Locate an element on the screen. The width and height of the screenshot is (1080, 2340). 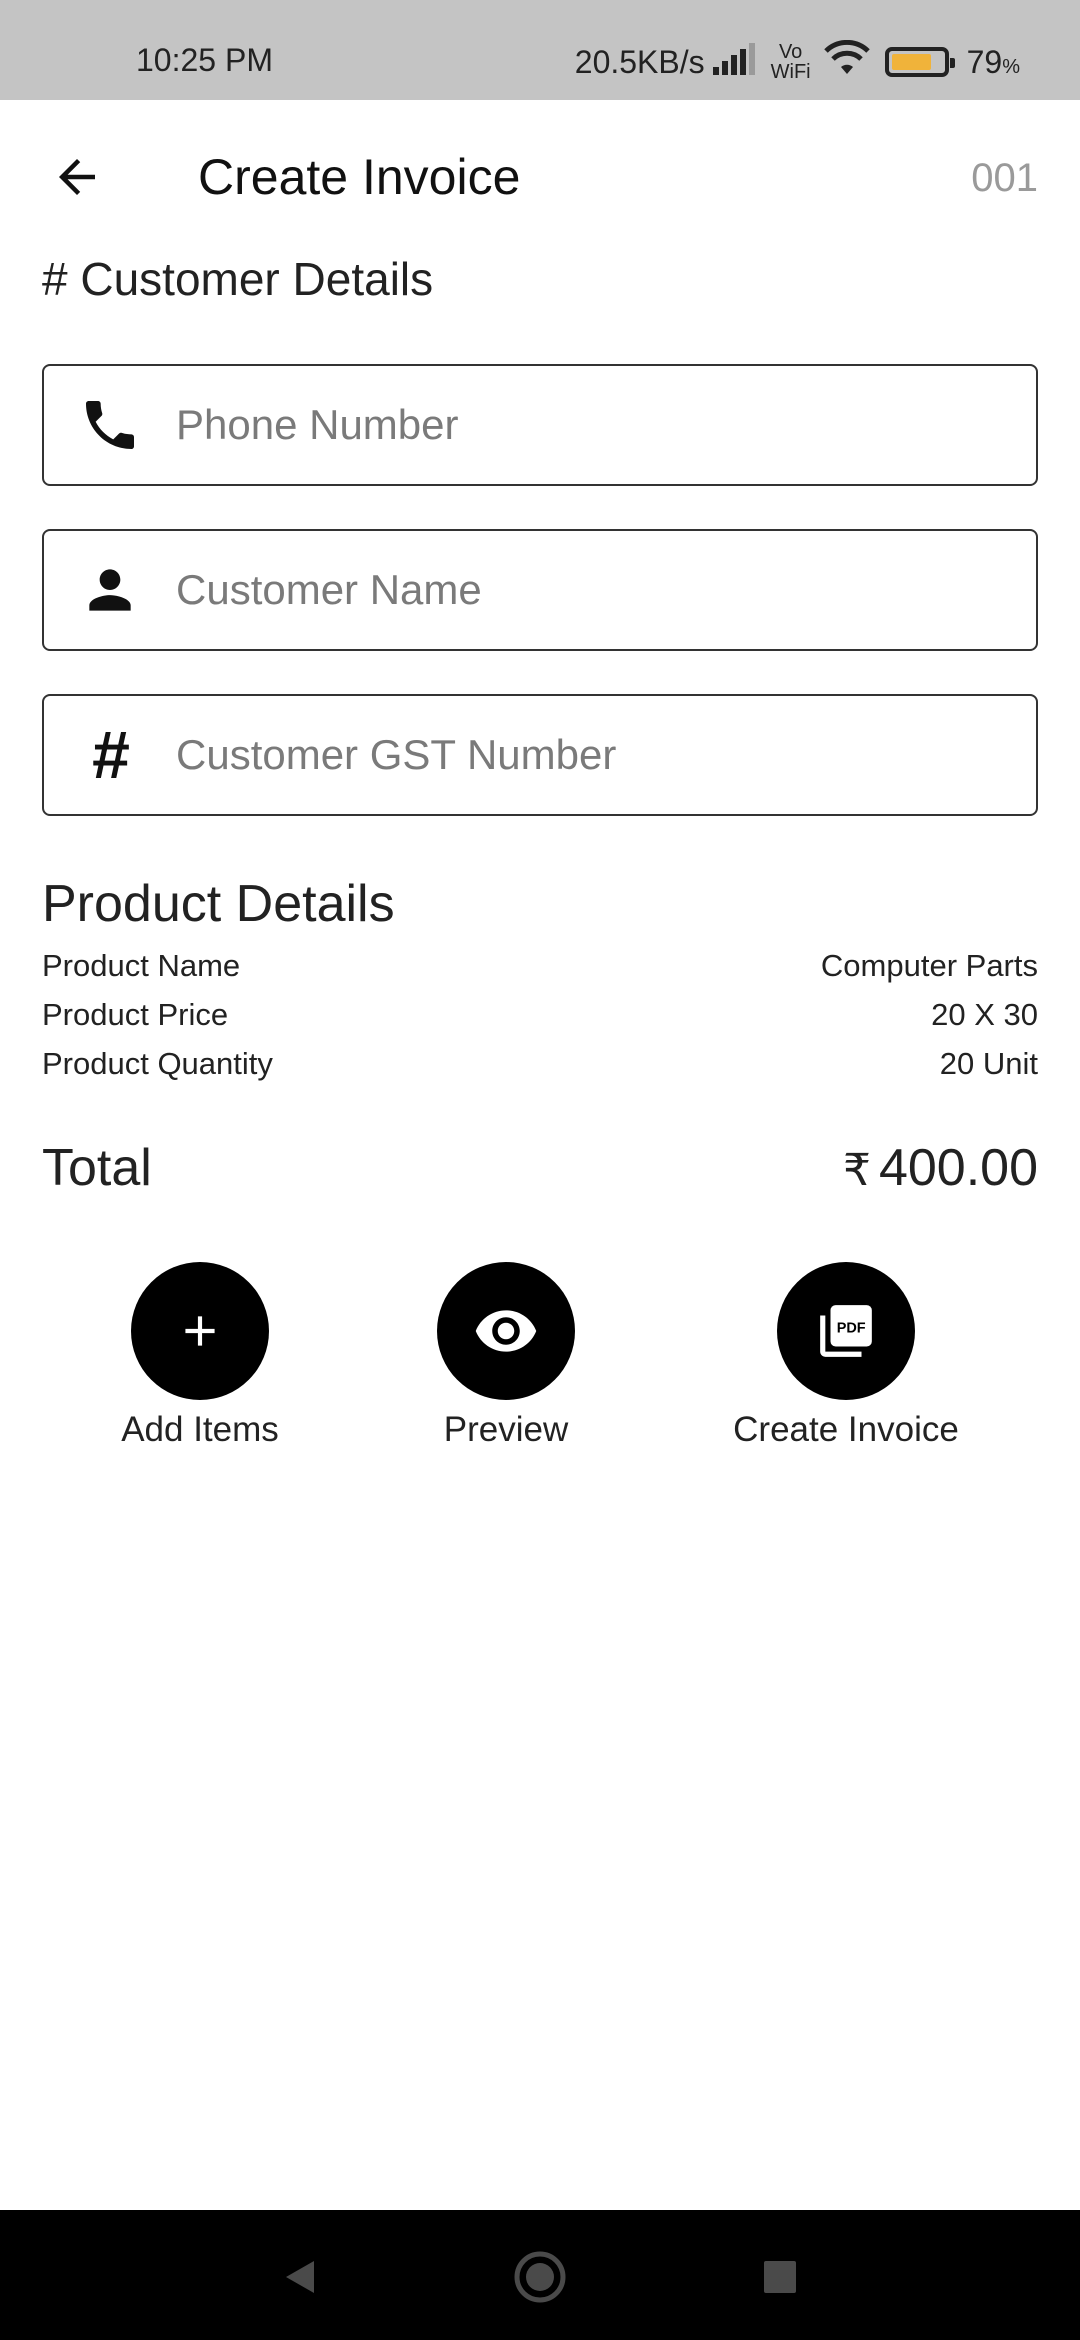
nav-home-icon is located at coordinates (540, 2277).